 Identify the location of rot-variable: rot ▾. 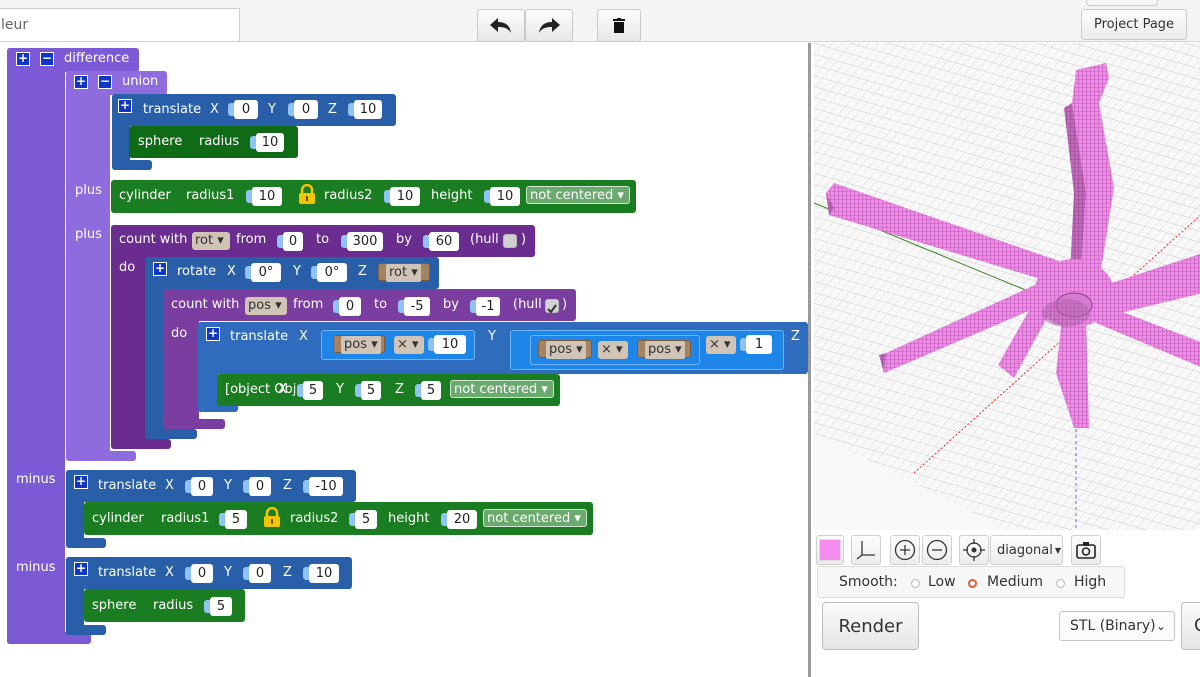
(404, 272).